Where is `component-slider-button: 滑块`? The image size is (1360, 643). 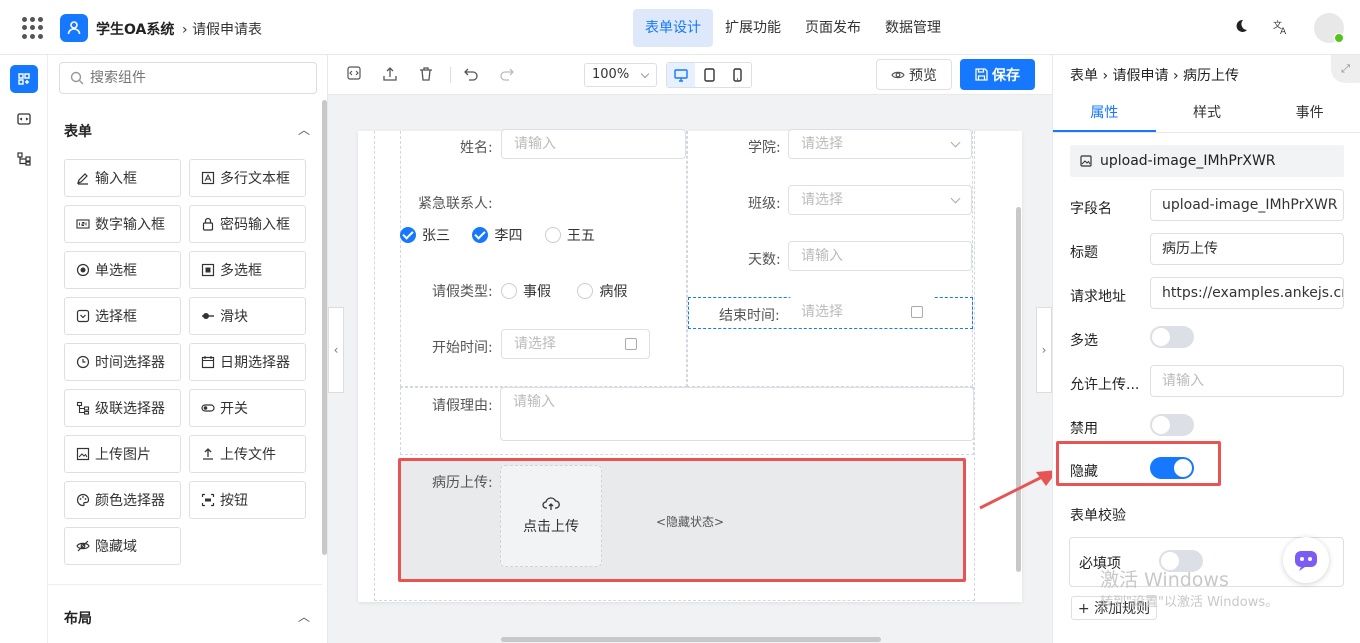
component-slider-button: 滑块 is located at coordinates (247, 316).